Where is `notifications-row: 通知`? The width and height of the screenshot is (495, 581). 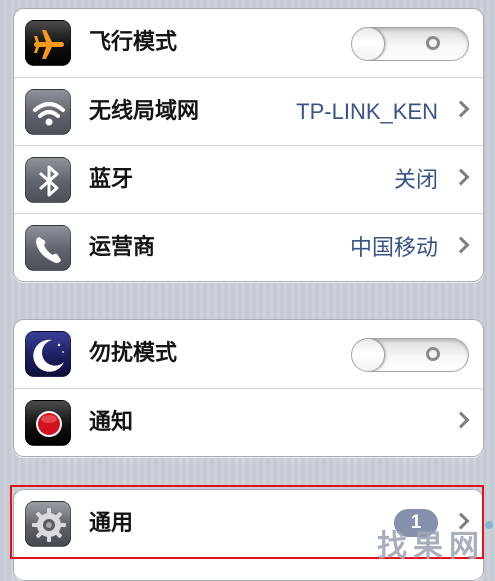 notifications-row: 通知 is located at coordinates (248, 422).